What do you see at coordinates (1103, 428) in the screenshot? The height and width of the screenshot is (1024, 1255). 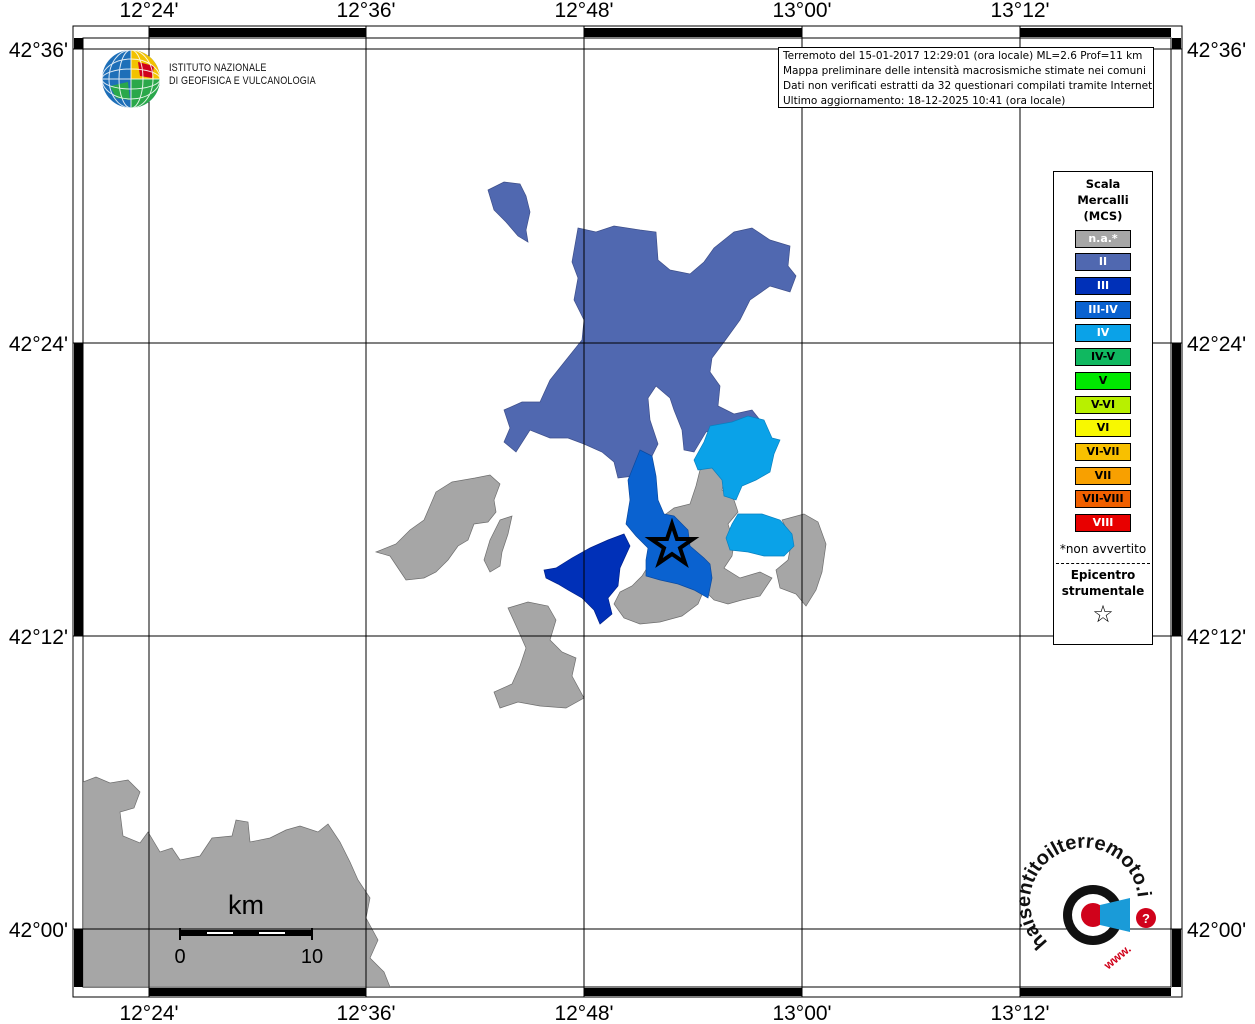 I see `legend-swatch: VI` at bounding box center [1103, 428].